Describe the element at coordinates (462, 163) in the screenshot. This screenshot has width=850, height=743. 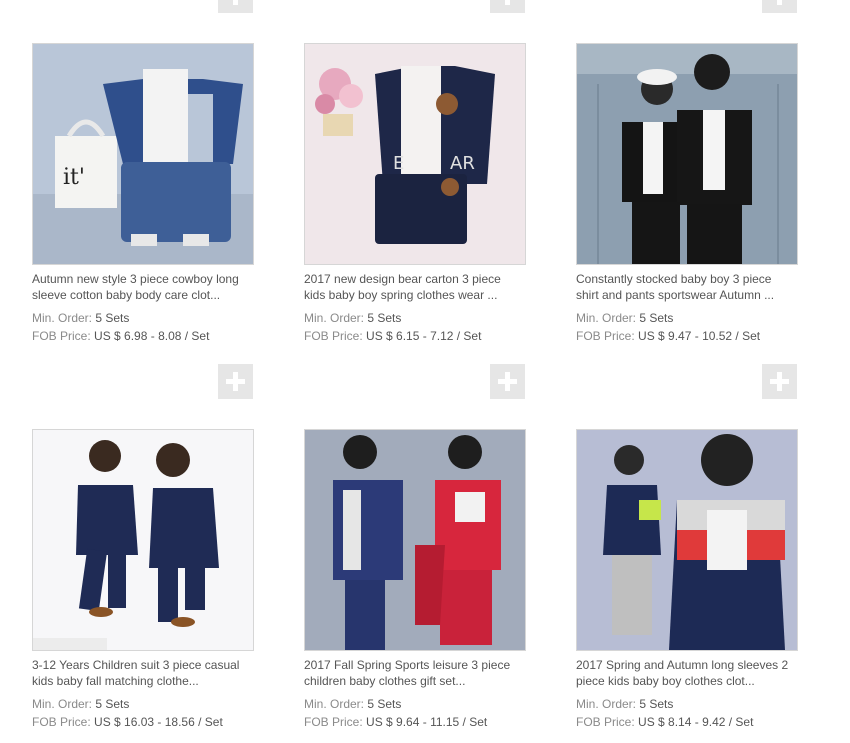
I see `svg-text: AR` at that location.